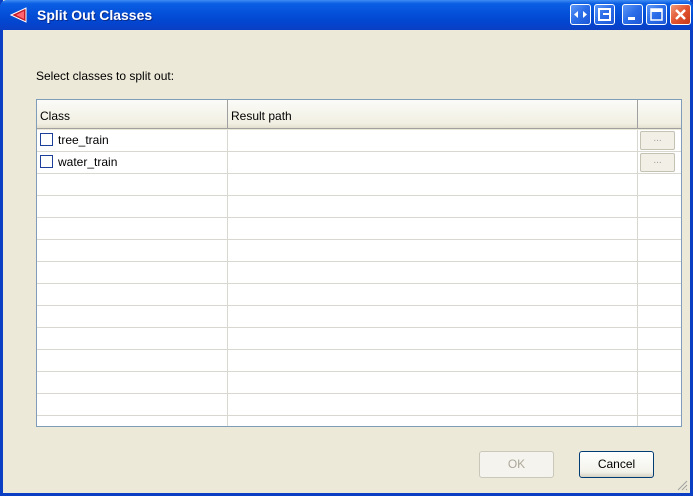 The image size is (693, 496). Describe the element at coordinates (682, 485) in the screenshot. I see `resize-grip-icon` at that location.